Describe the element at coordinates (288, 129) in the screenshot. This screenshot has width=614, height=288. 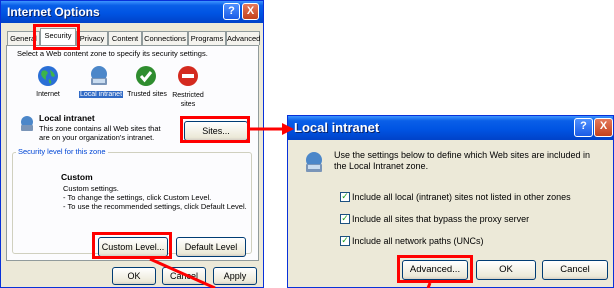
I see `sites-to-dialog-arrowhead` at that location.